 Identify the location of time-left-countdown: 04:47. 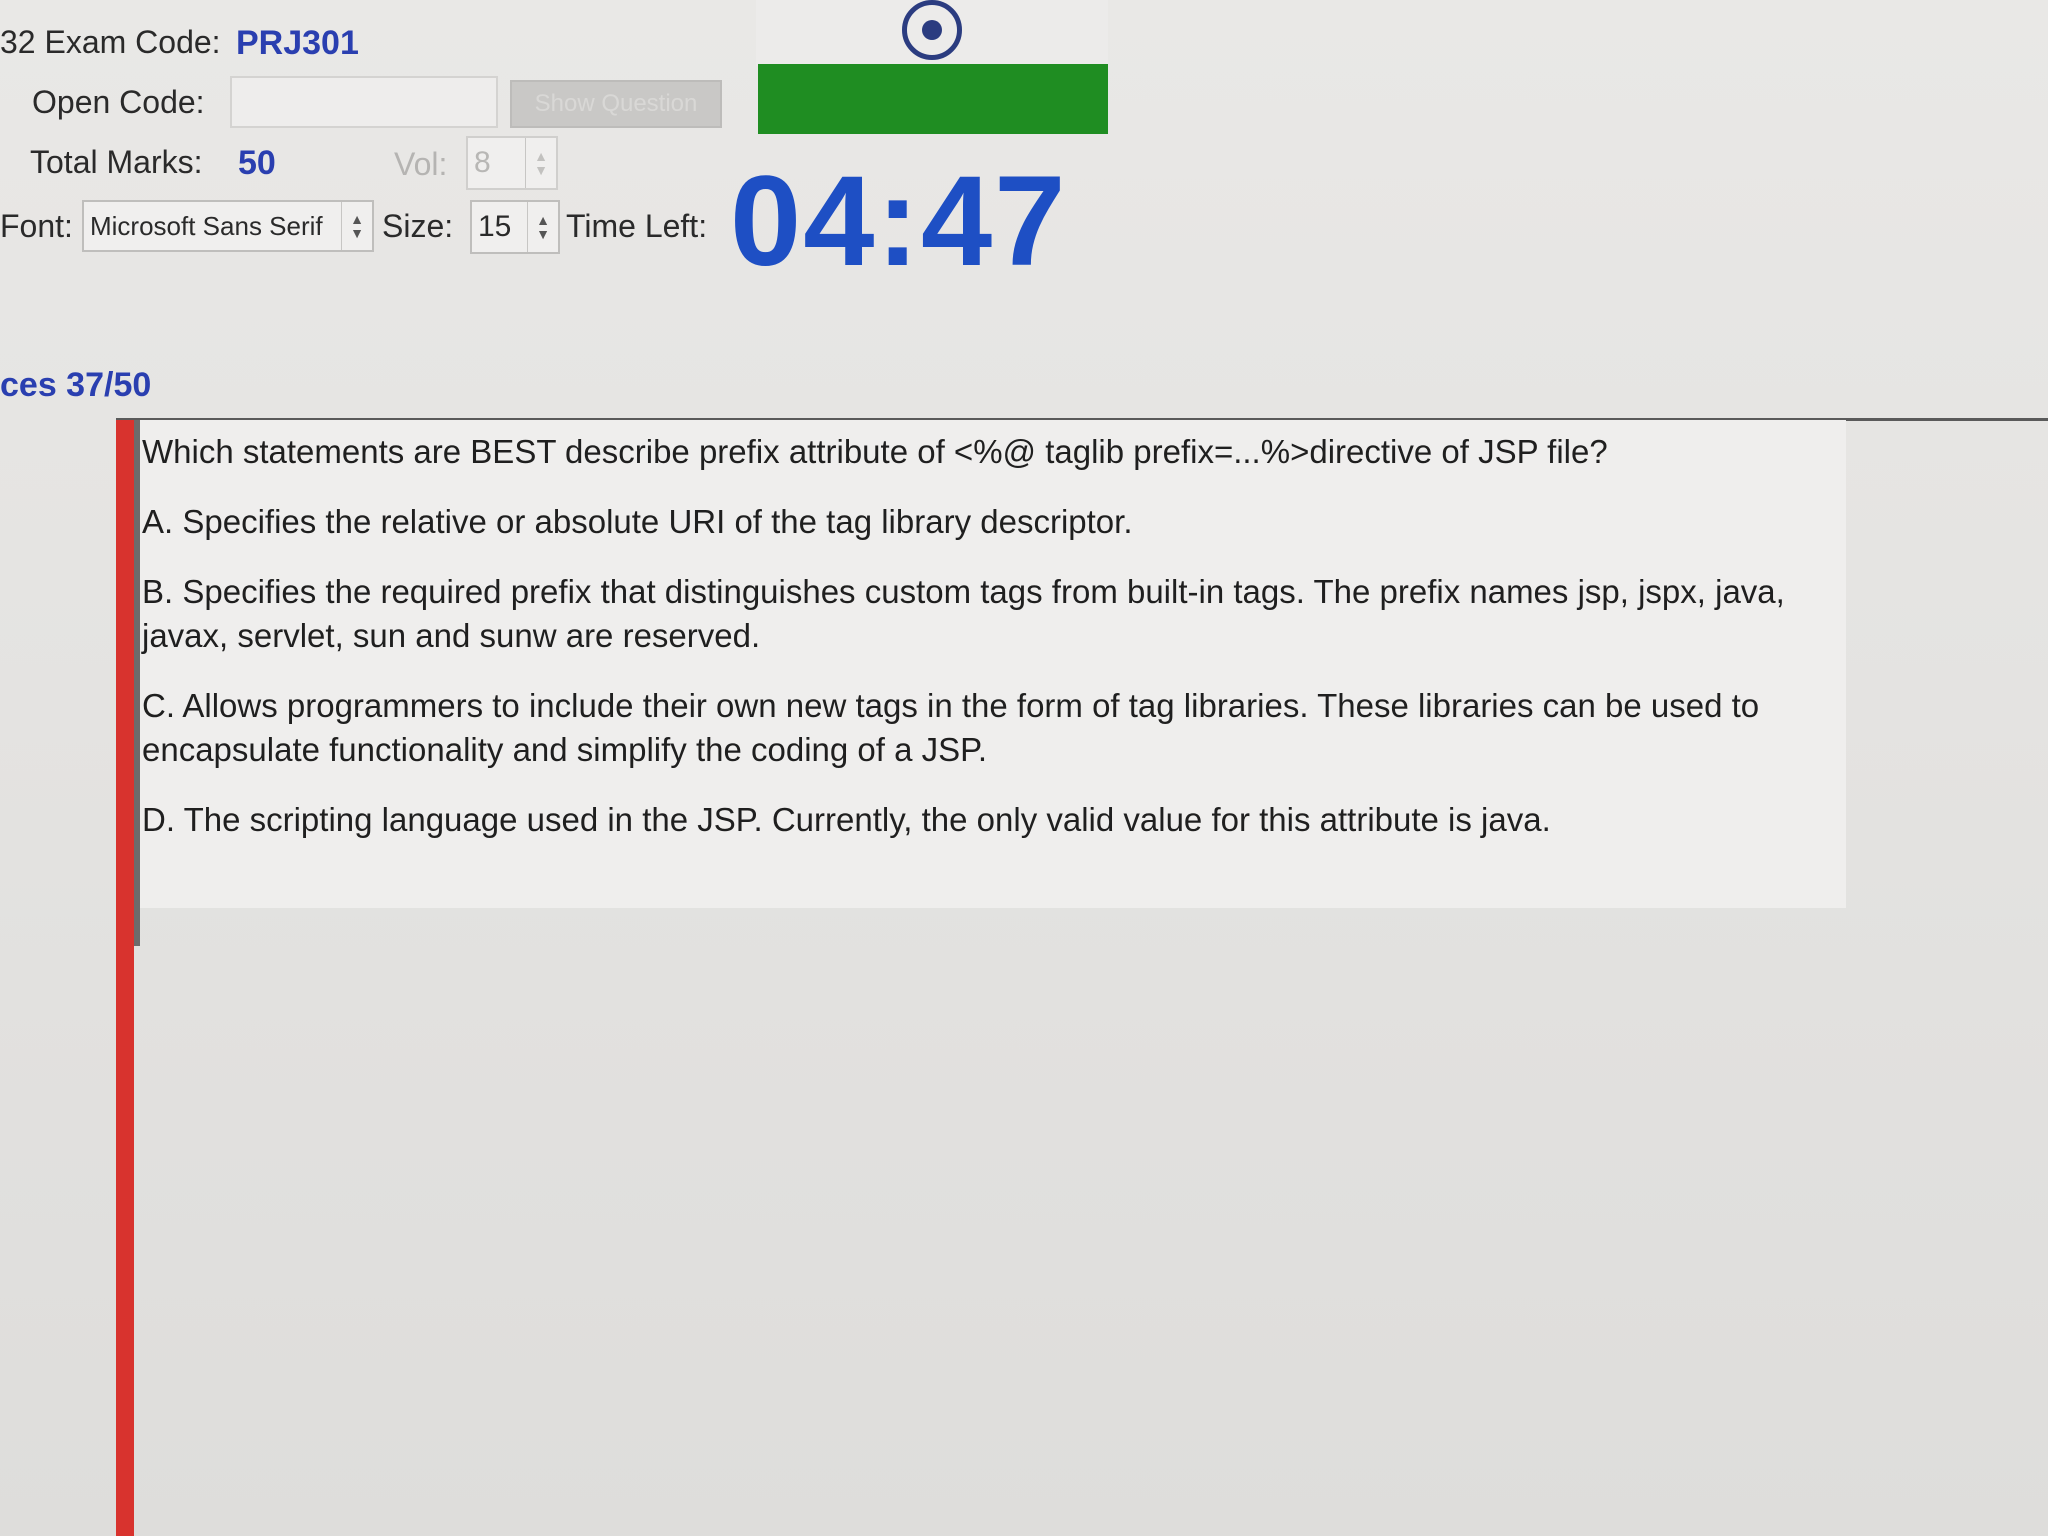
(899, 221).